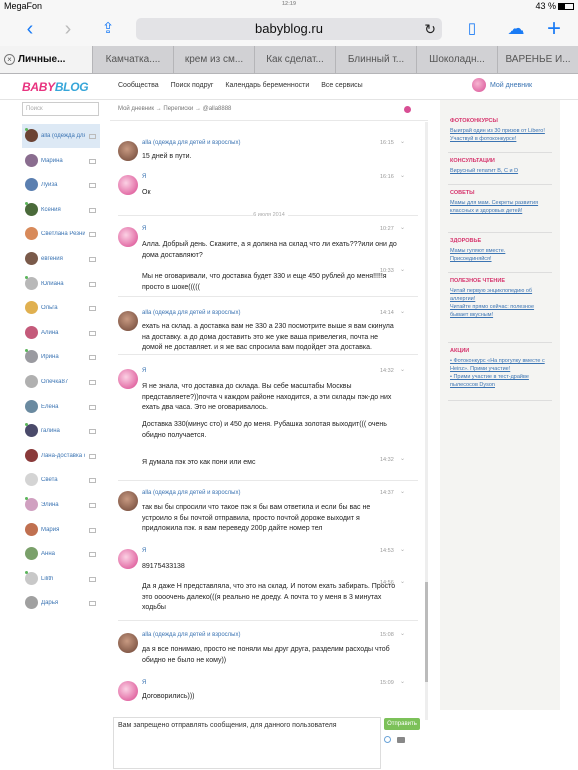  I want to click on contact-item: Олечка87, so click(61, 382).